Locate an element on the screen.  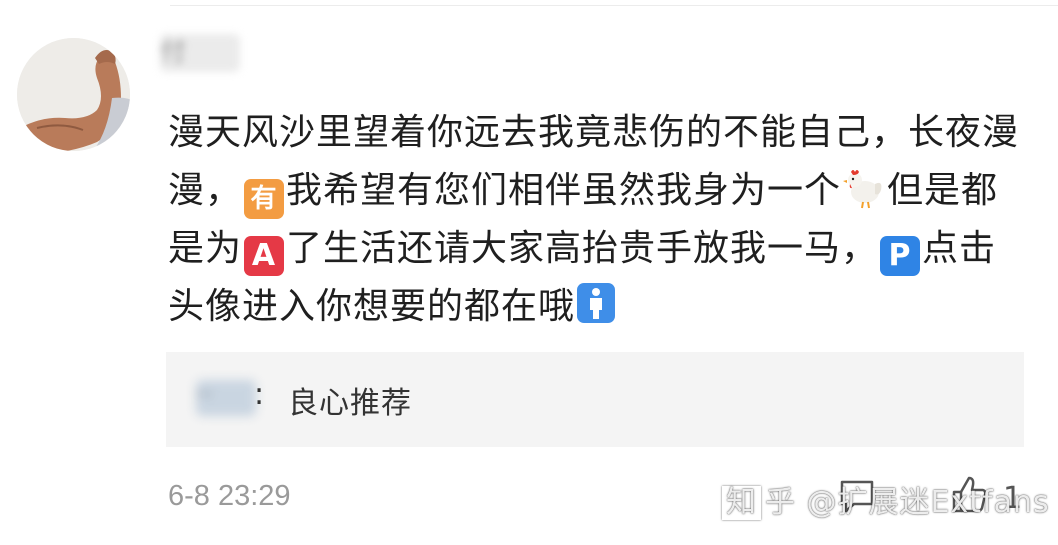
comment-text-part: 我希望有您们相伴虽然我身为一个 is located at coordinates (564, 190).